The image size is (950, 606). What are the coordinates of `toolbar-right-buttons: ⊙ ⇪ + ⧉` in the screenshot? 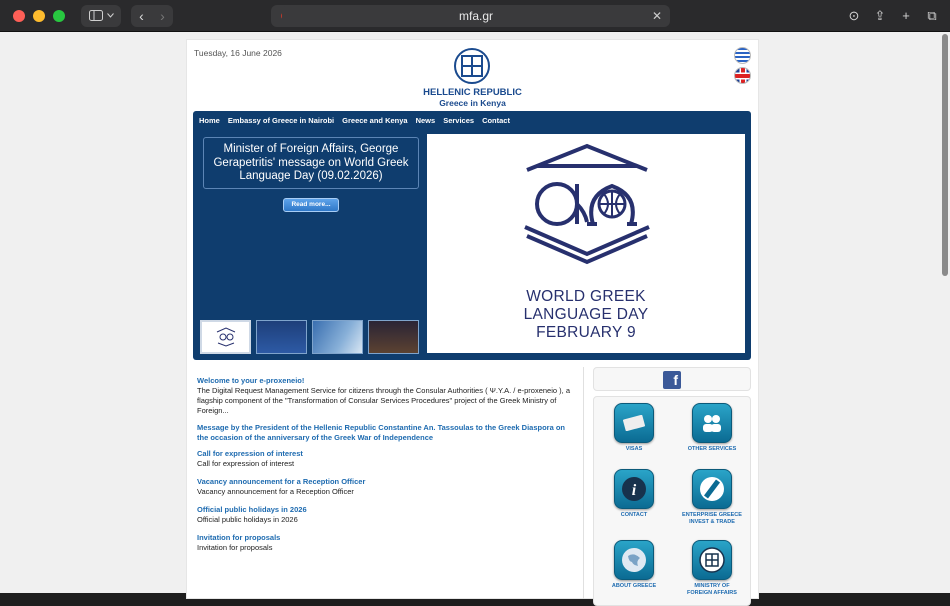 It's located at (893, 16).